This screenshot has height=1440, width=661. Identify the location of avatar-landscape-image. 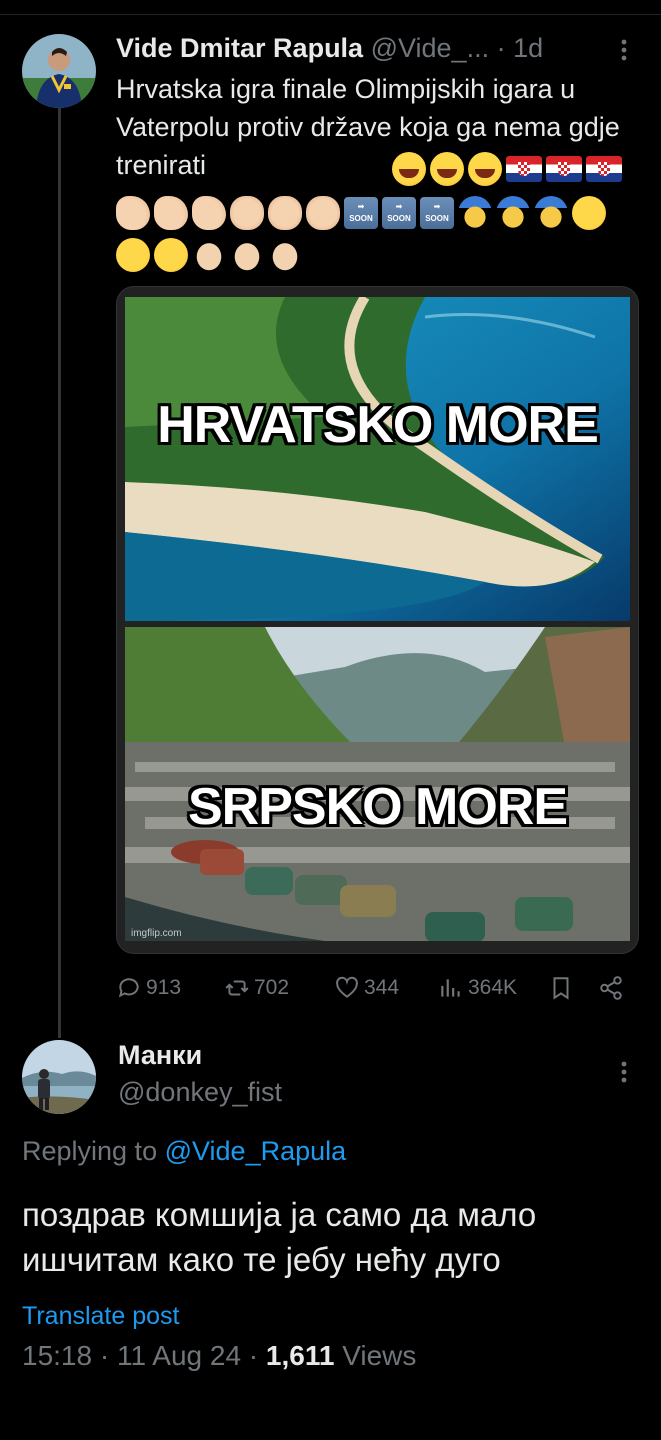
(59, 1077).